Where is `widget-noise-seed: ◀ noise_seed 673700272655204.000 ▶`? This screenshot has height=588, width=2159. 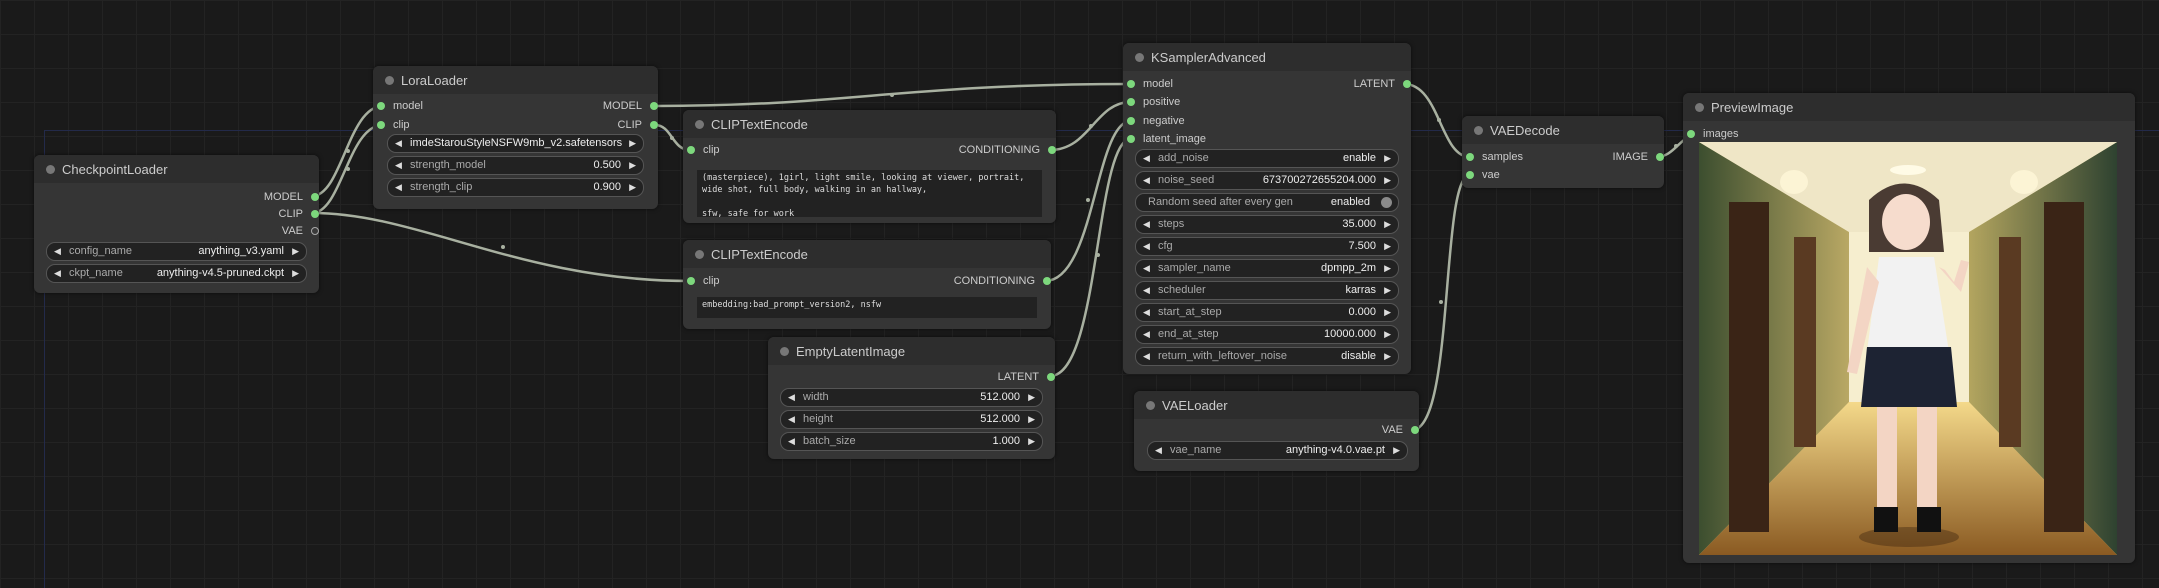 widget-noise-seed: ◀ noise_seed 673700272655204.000 ▶ is located at coordinates (1267, 180).